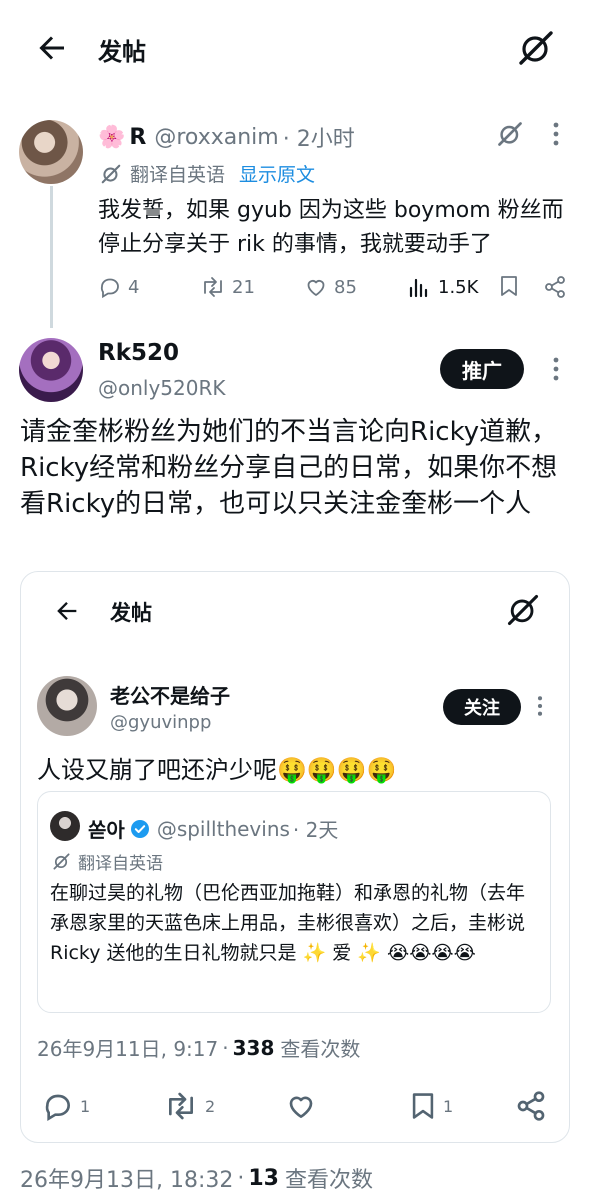 The image size is (589, 1199). What do you see at coordinates (112, 137) in the screenshot?
I see `name-emoji: 🌸` at bounding box center [112, 137].